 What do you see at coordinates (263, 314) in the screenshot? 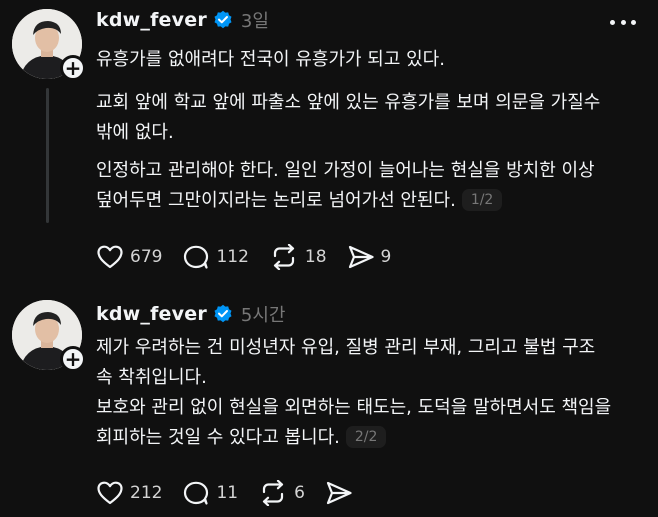
I see `post-timestamp: 5시간` at bounding box center [263, 314].